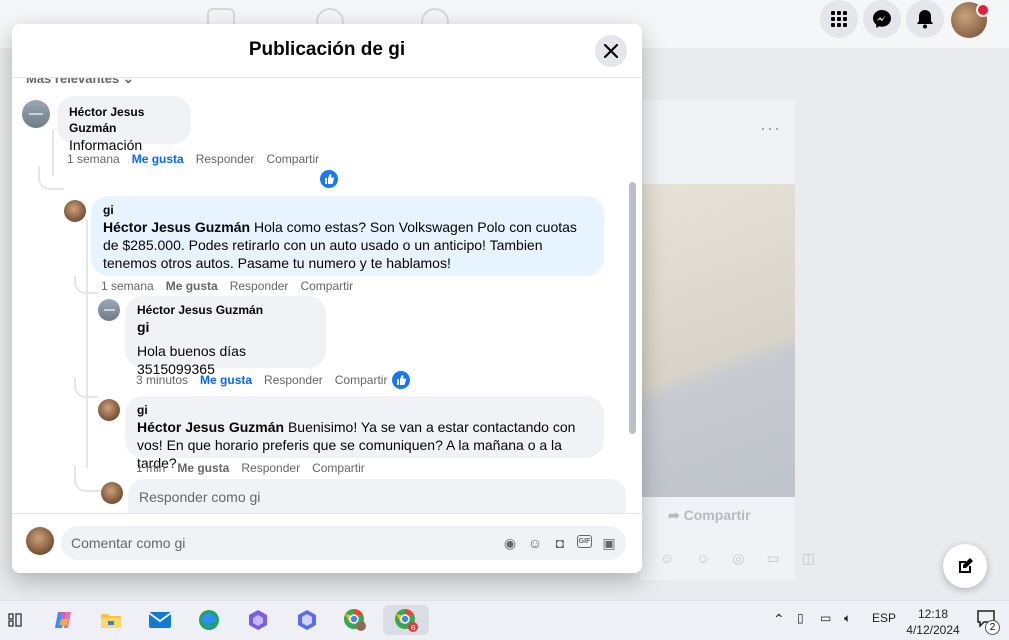 Image resolution: width=1009 pixels, height=640 pixels. I want to click on clock: 12:18 4/12/2024, so click(933, 622).